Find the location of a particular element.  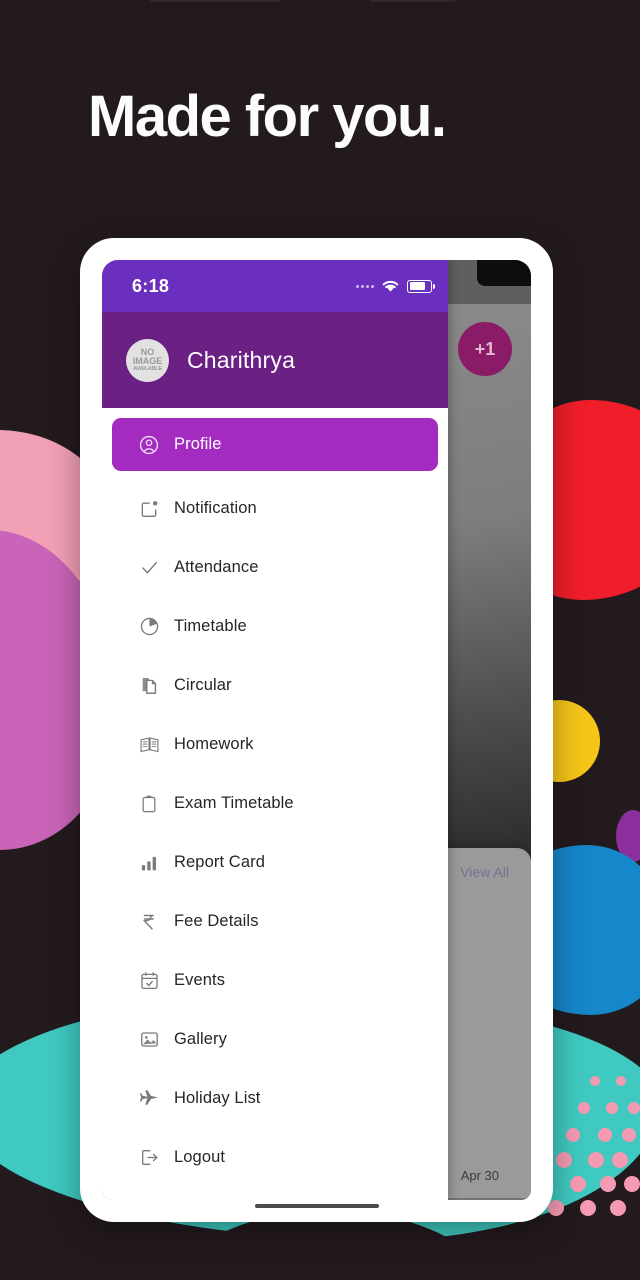

drawer-item-label: Fee Details is located at coordinates (216, 921).